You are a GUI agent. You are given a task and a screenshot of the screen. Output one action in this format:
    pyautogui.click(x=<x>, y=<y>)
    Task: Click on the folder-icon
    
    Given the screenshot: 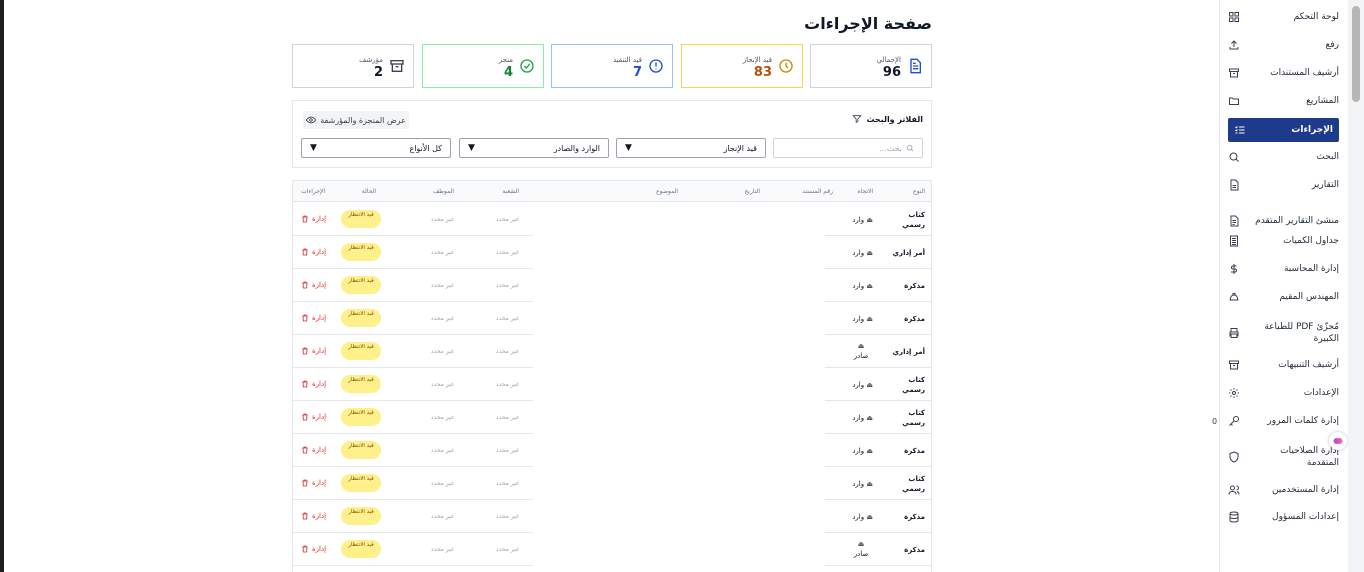 What is the action you would take?
    pyautogui.click(x=1234, y=101)
    